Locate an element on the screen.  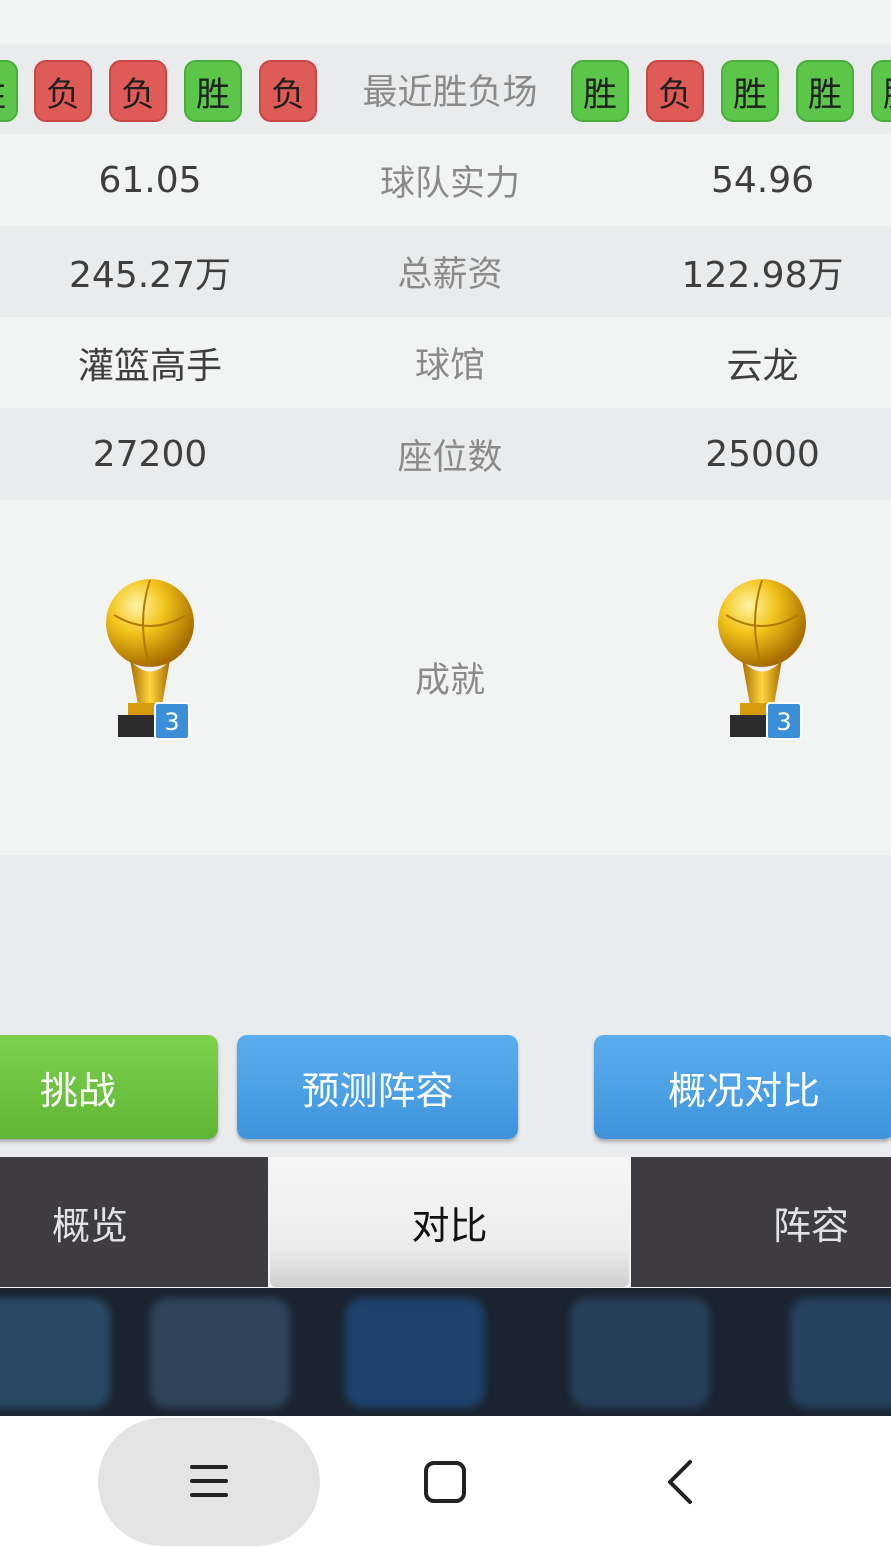
arena-label: 球馆 is located at coordinates (449, 366).